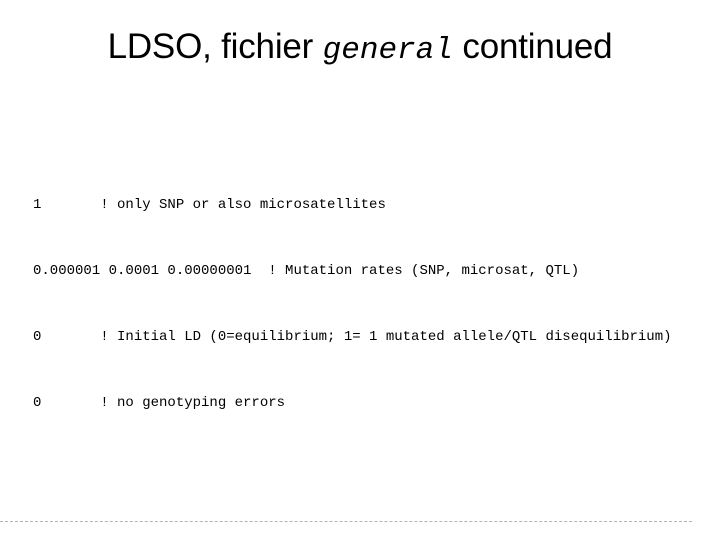  I want to click on footer-divider, so click(346, 521).